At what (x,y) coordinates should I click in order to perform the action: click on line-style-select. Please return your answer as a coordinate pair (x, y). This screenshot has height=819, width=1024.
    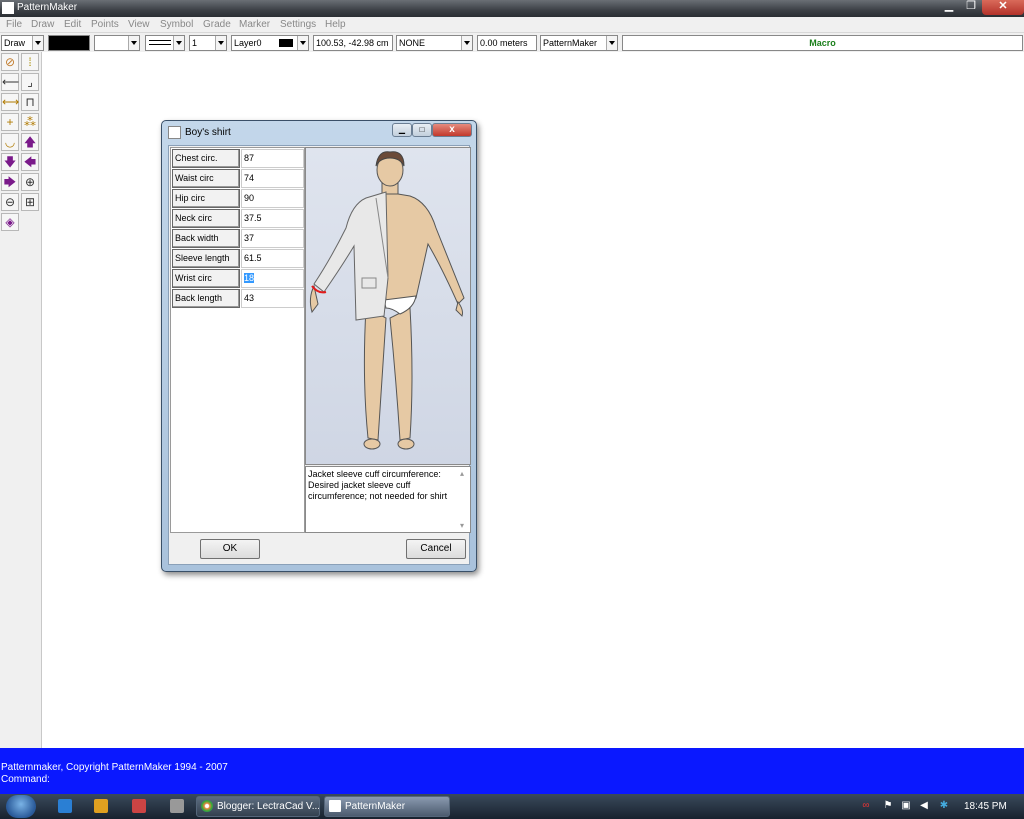
    Looking at the image, I should click on (165, 43).